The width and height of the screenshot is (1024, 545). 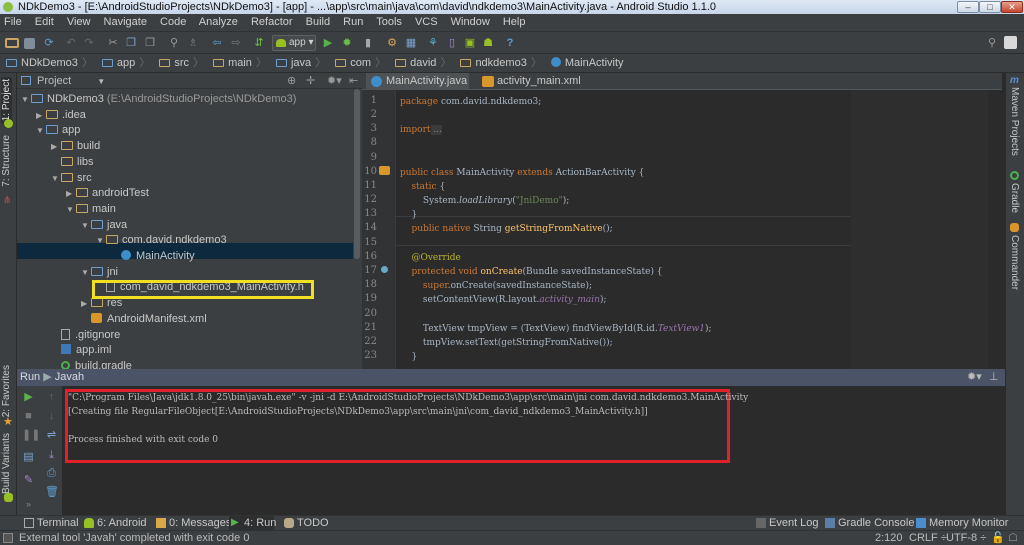 I want to click on tree-item-libs: libs, so click(x=72, y=162).